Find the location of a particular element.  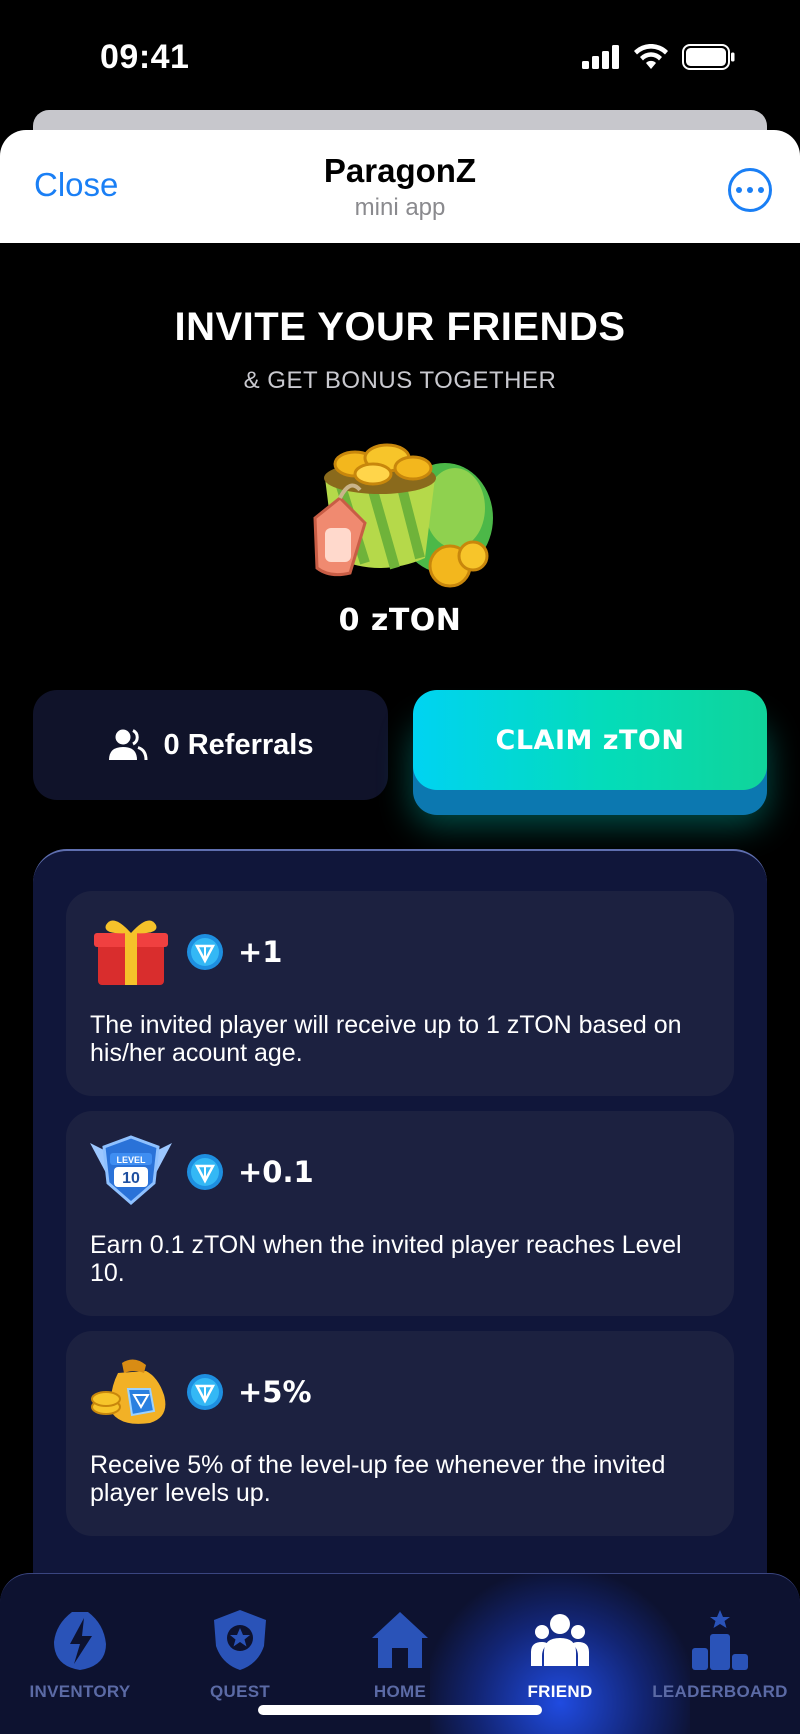

more-options-button is located at coordinates (750, 190).